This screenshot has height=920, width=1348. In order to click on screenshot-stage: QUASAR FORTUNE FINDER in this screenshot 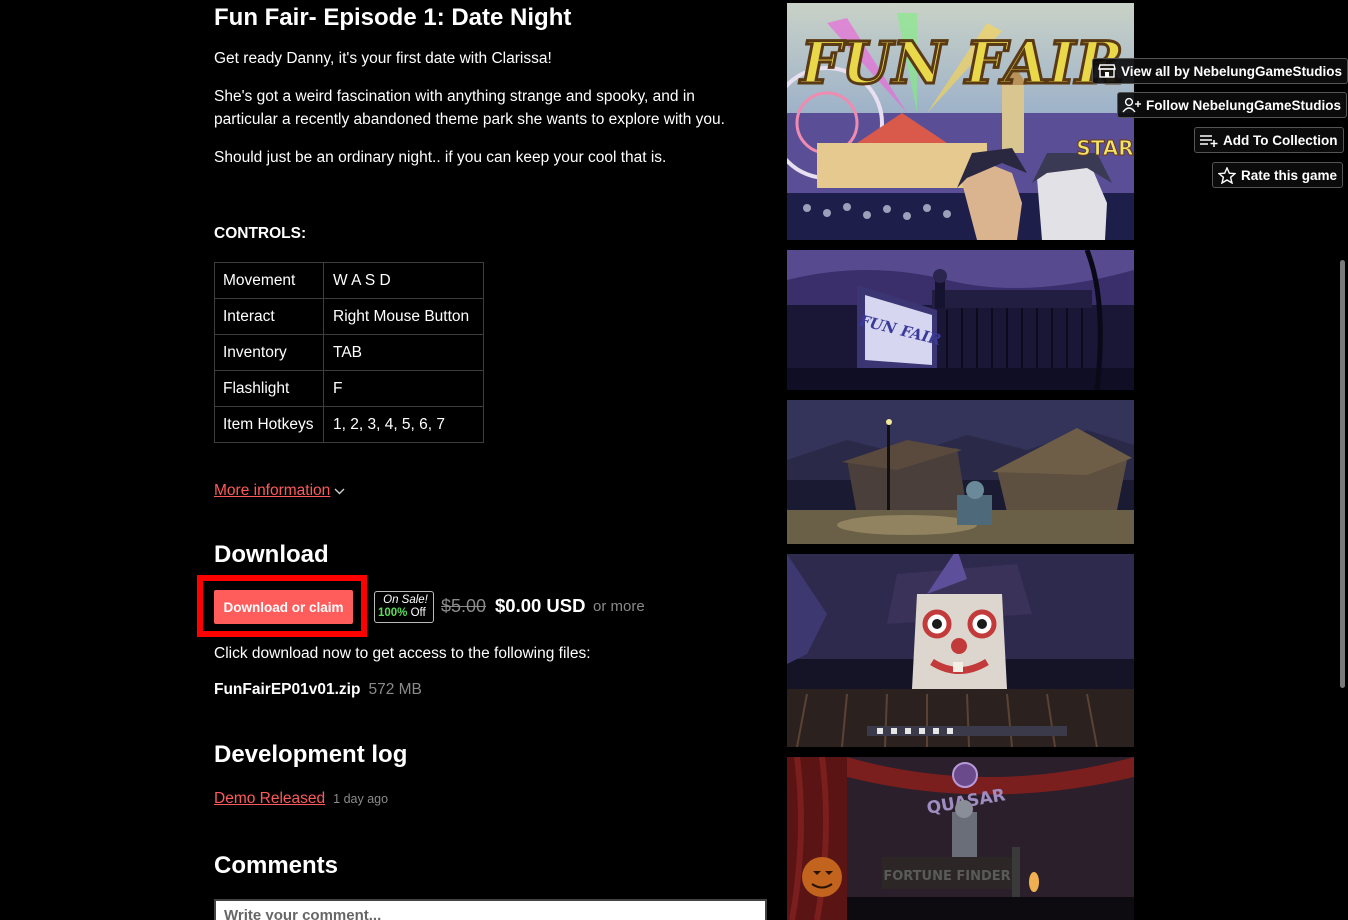, I will do `click(960, 838)`.